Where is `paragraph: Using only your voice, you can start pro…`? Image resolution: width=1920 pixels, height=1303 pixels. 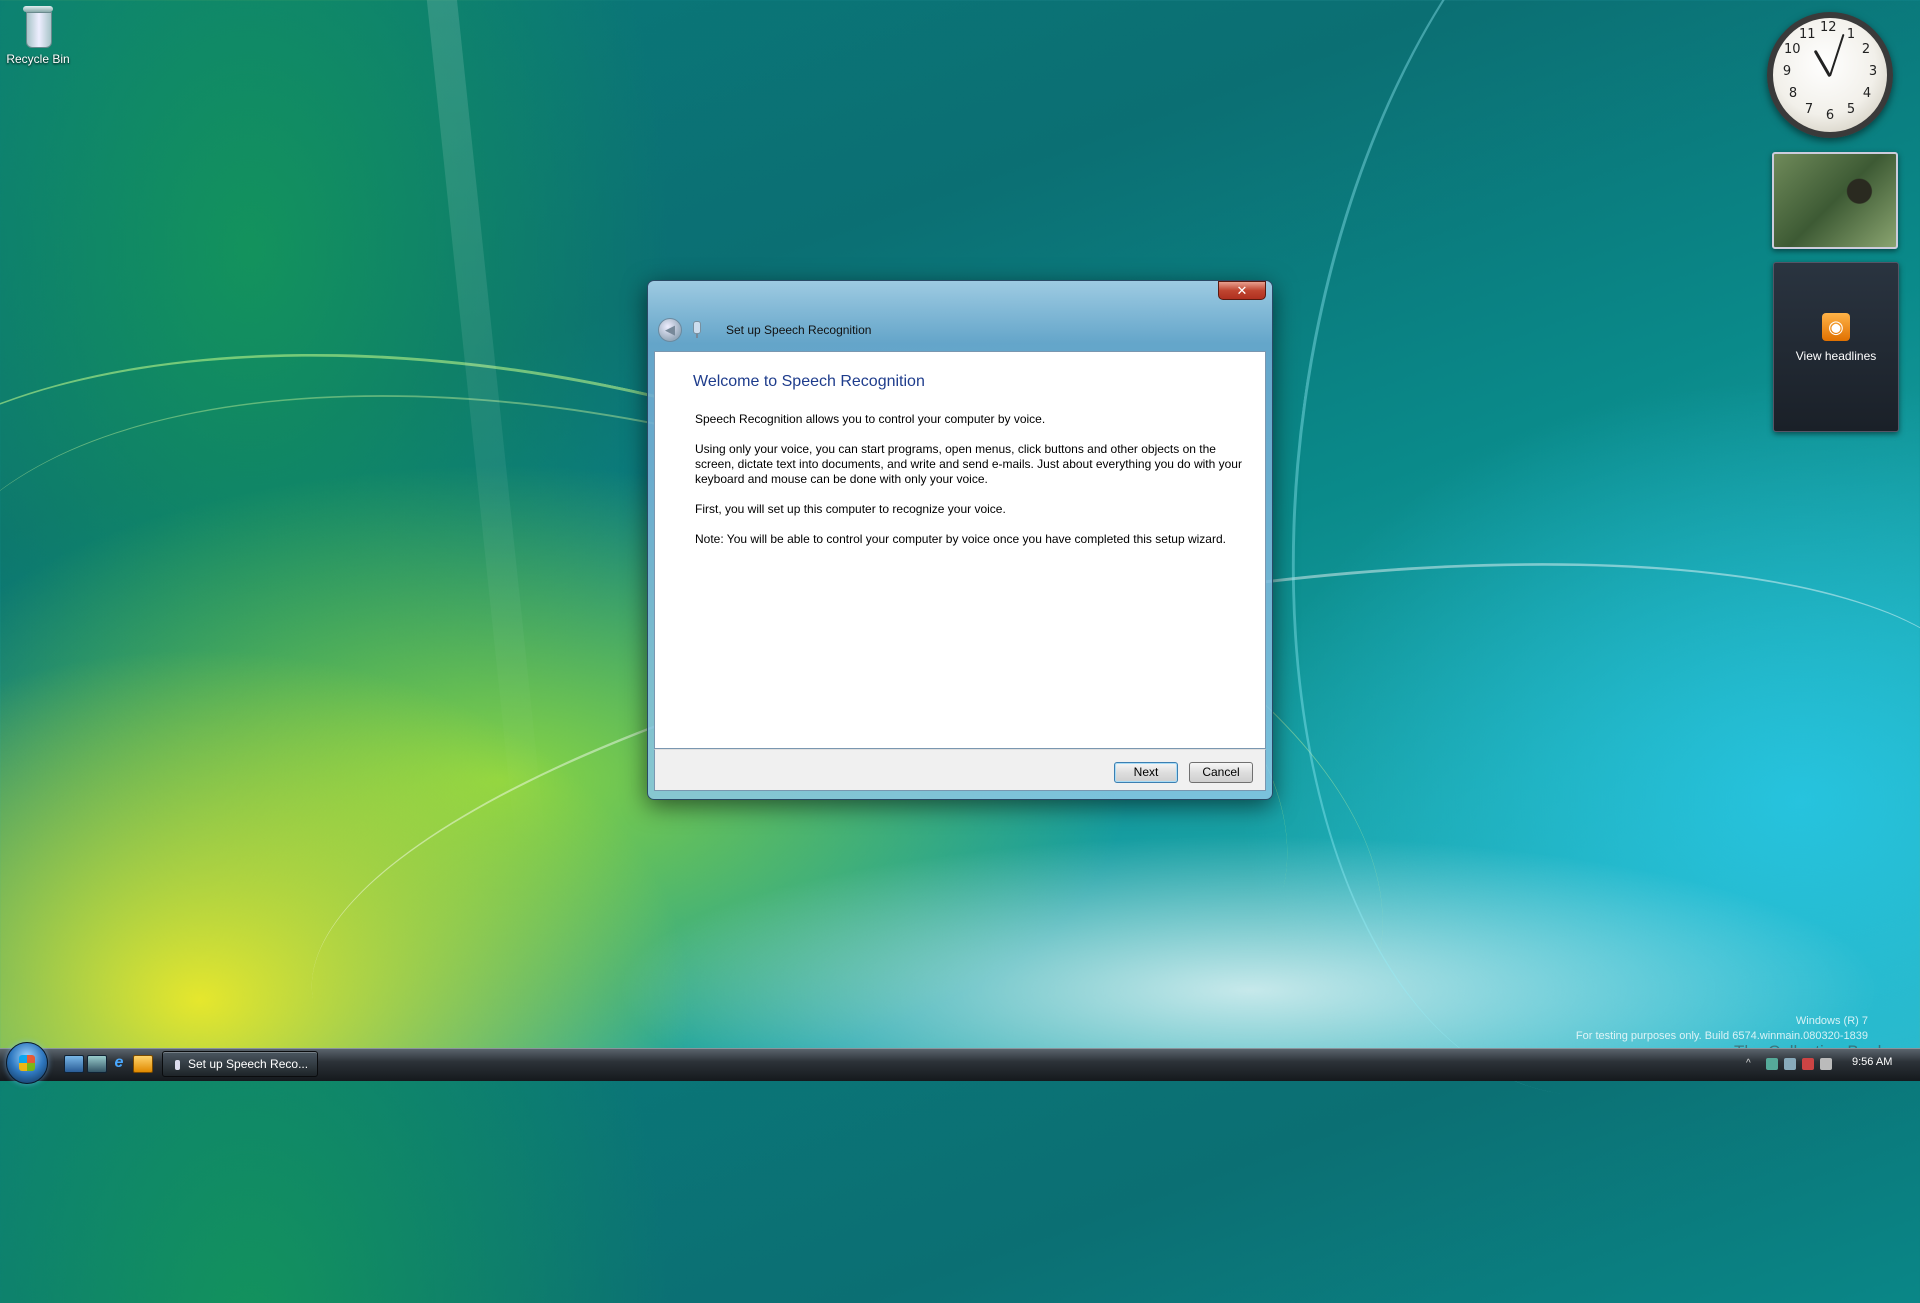 paragraph: Using only your voice, you can start pro… is located at coordinates (968, 464).